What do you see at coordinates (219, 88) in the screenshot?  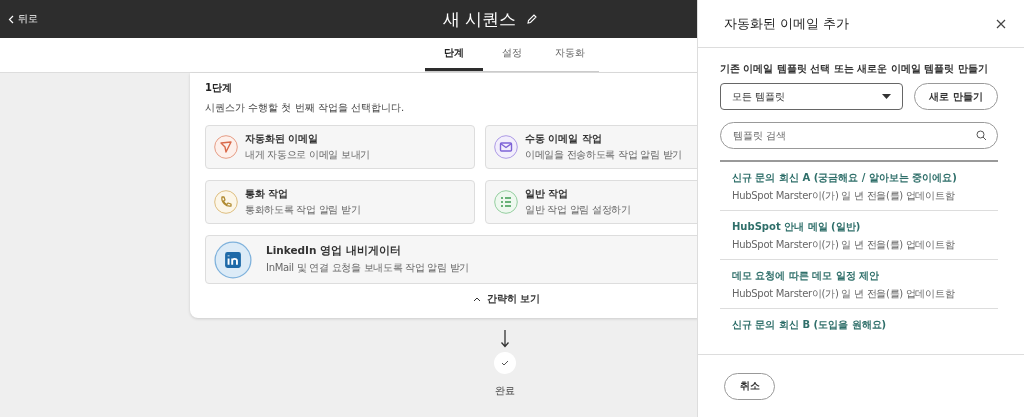 I see `step-title: 1단계` at bounding box center [219, 88].